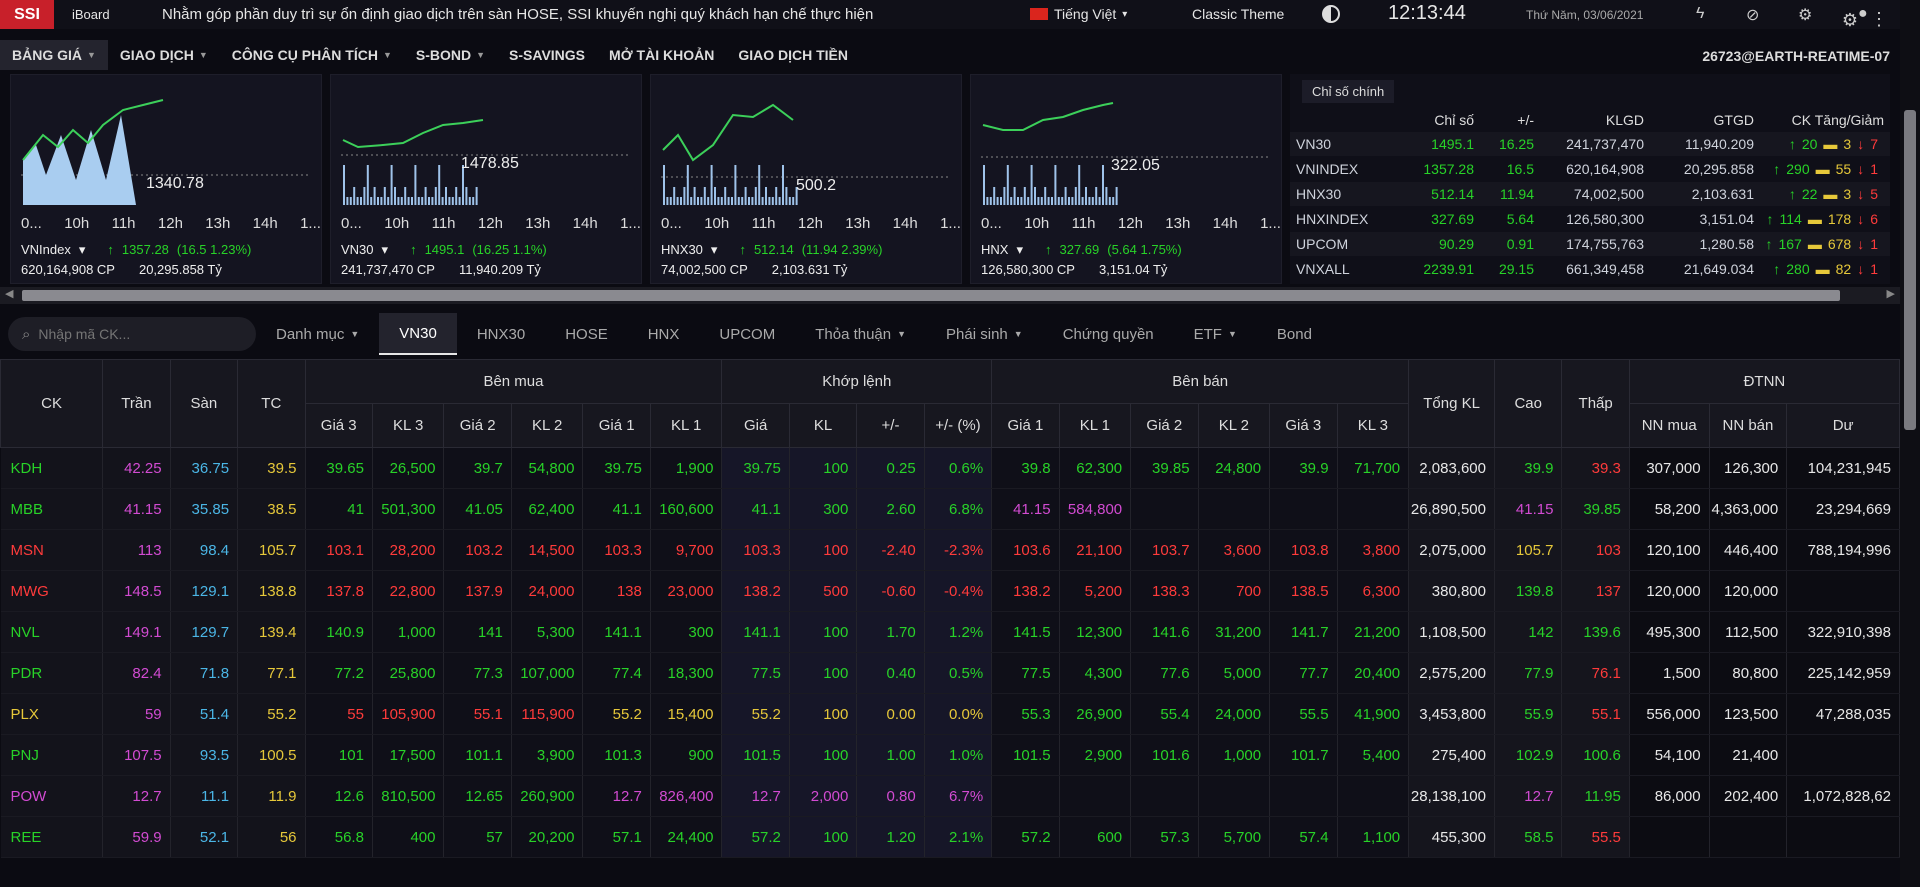 The height and width of the screenshot is (887, 1920). What do you see at coordinates (312, 55) in the screenshot?
I see `nav-item-2: CÔNG CỤ PHÂN TÍCH ▼` at bounding box center [312, 55].